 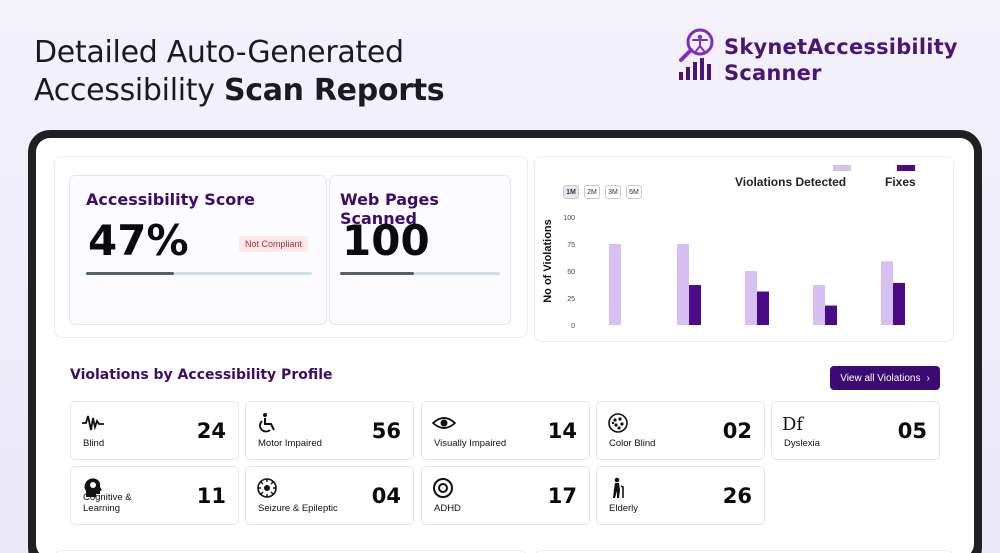 What do you see at coordinates (329, 430) in the screenshot?
I see `profile-card-motor-impaired: Motor Impaired 56` at bounding box center [329, 430].